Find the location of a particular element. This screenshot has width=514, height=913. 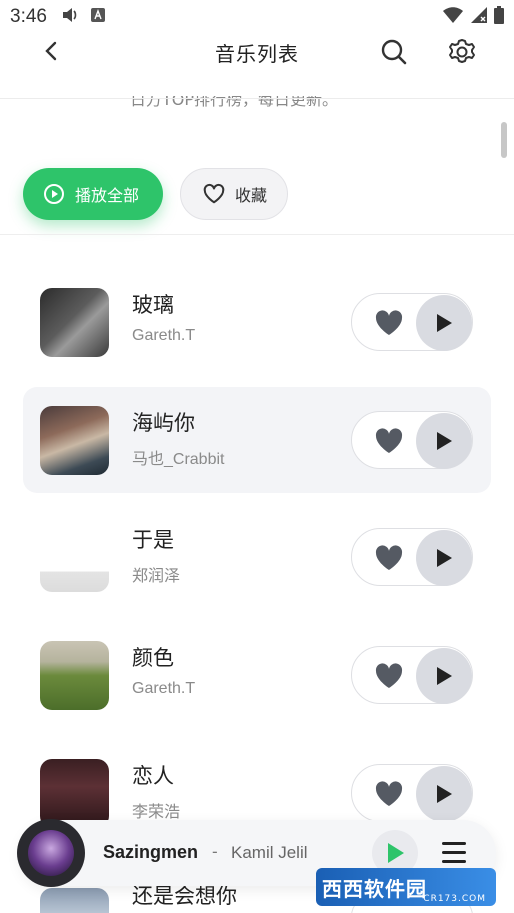

now-playing-artwork is located at coordinates (51, 853).